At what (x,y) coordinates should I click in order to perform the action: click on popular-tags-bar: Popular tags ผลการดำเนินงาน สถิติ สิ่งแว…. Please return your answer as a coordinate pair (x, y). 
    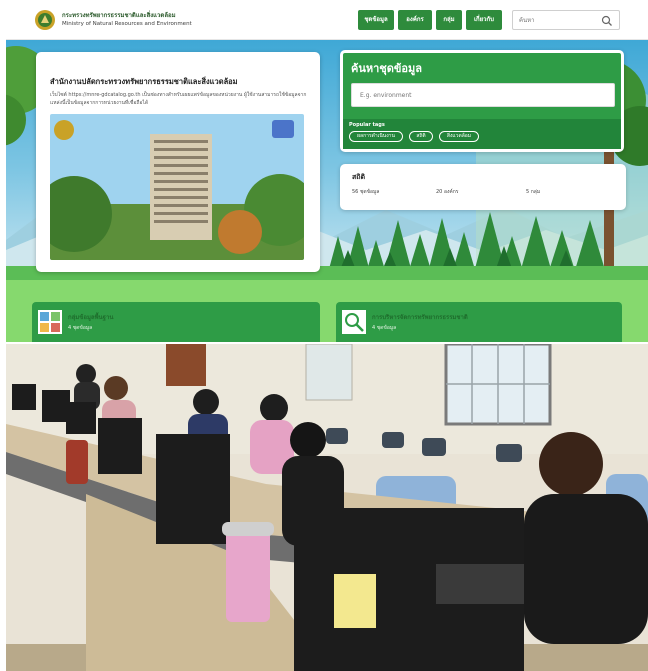
    Looking at the image, I should click on (482, 134).